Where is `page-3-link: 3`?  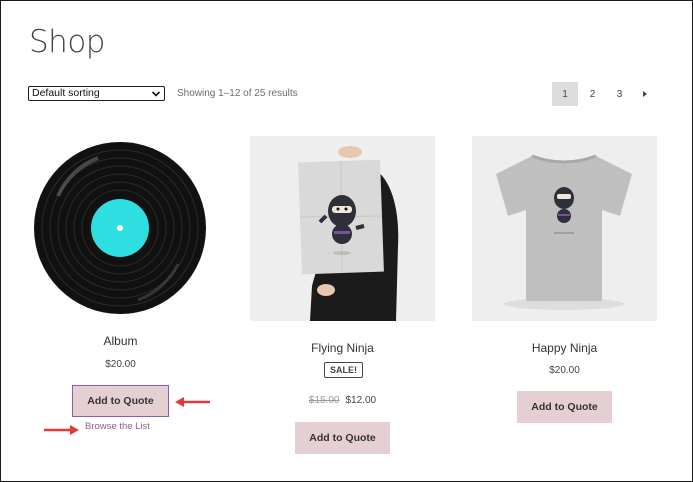
page-3-link: 3 is located at coordinates (619, 94).